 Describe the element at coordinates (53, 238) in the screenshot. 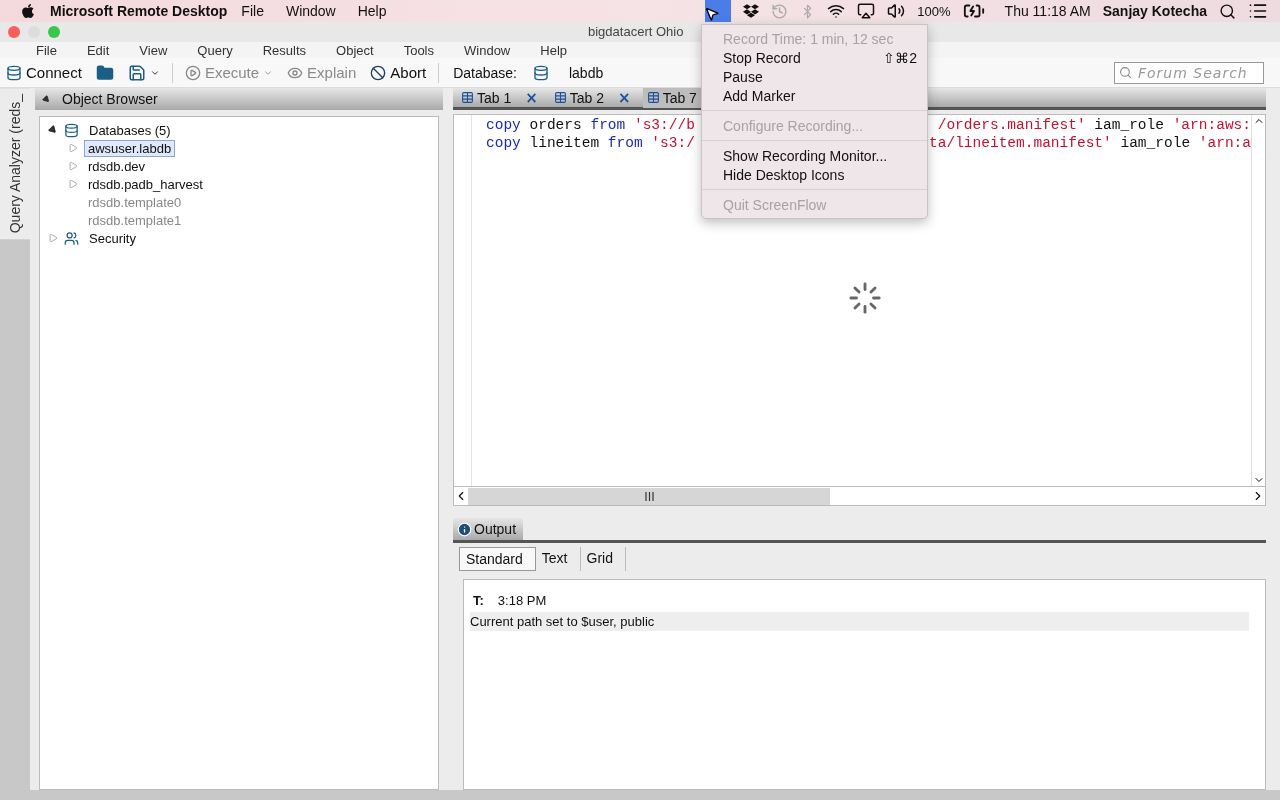

I see `expand-caret-icon` at that location.